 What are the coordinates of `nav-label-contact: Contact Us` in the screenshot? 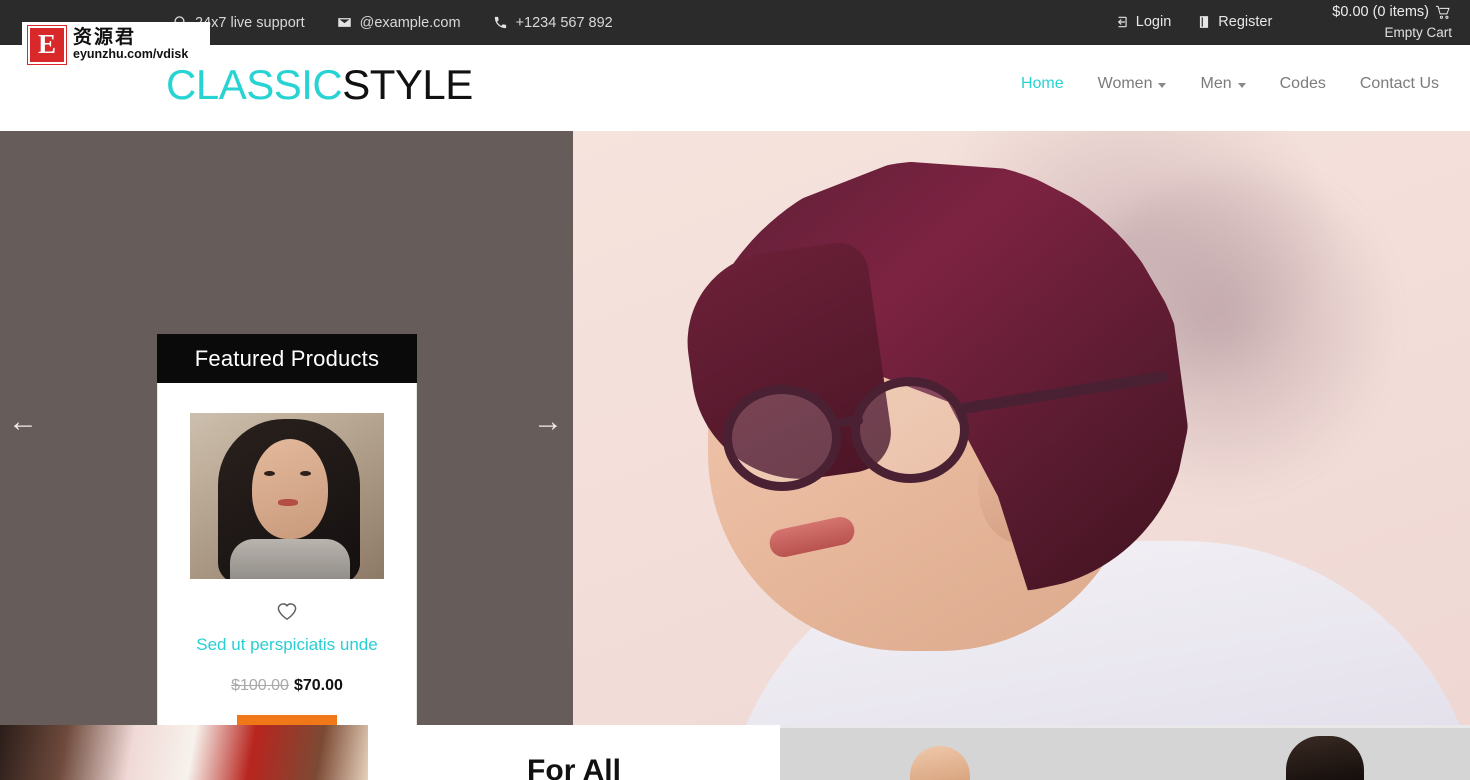 It's located at (1399, 83).